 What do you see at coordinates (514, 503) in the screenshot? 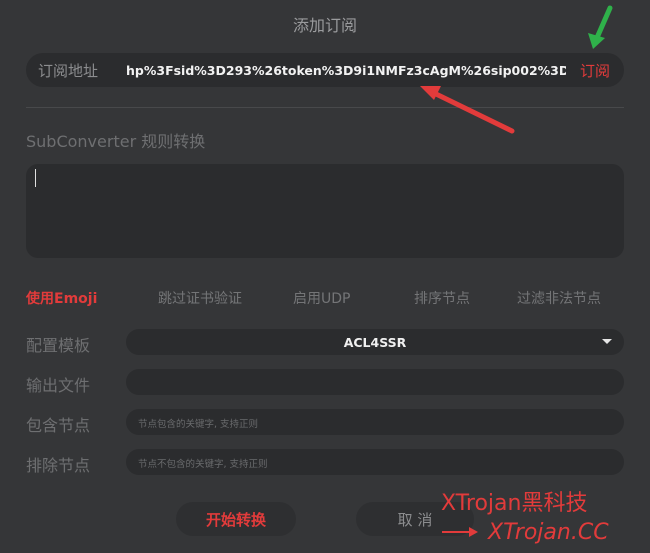
I see `watermark-title: XTrojan黑科技` at bounding box center [514, 503].